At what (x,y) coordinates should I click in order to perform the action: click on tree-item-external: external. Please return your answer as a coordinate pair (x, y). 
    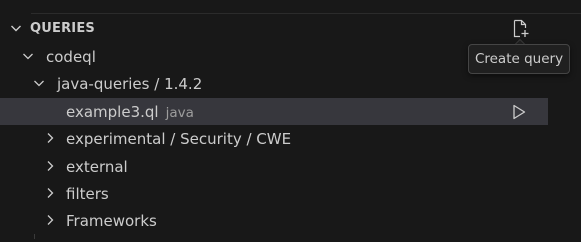
    Looking at the image, I should click on (274, 166).